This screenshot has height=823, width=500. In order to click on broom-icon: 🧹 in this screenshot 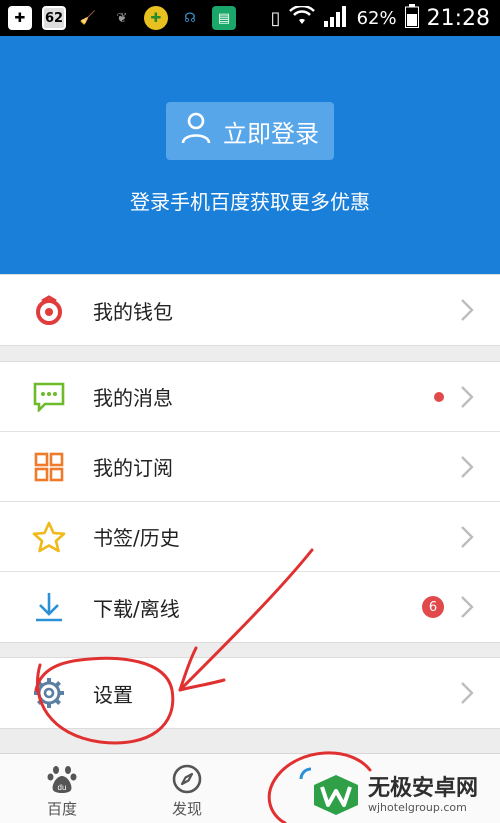, I will do `click(88, 18)`.